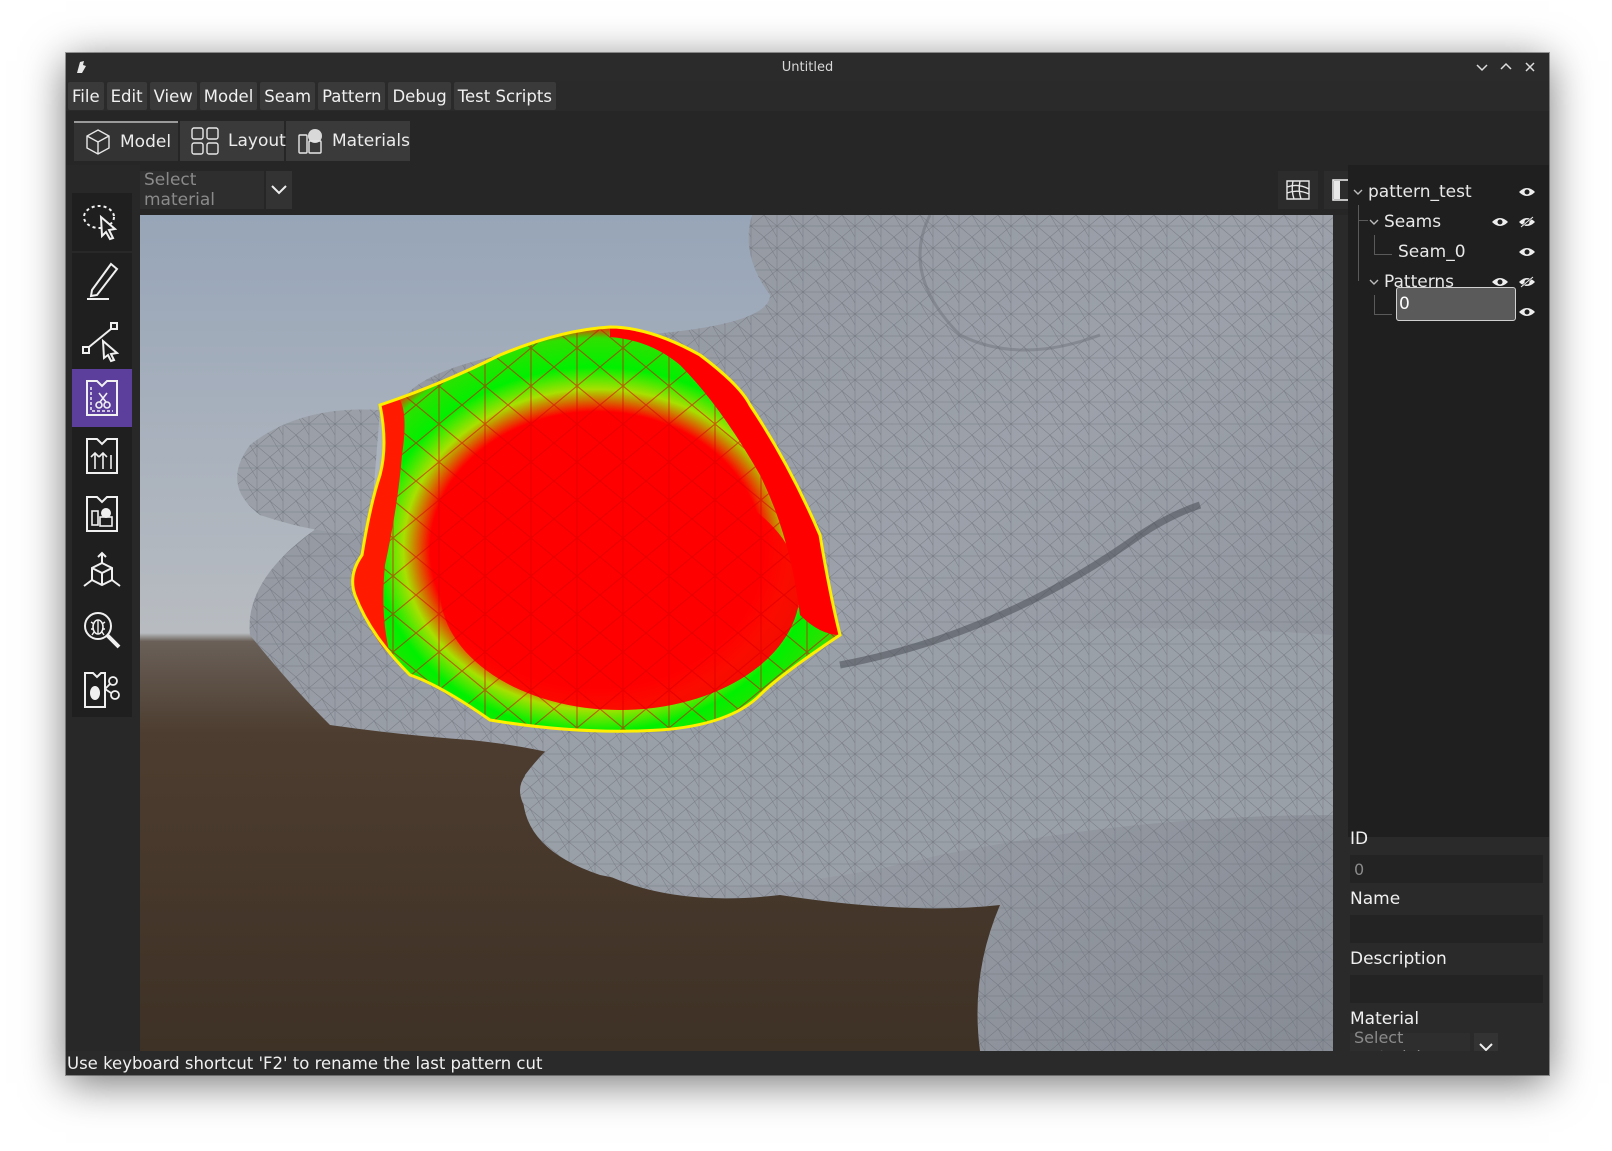 The height and width of the screenshot is (1151, 1612). What do you see at coordinates (202, 190) in the screenshot?
I see `viewport-material-select: Select material` at bounding box center [202, 190].